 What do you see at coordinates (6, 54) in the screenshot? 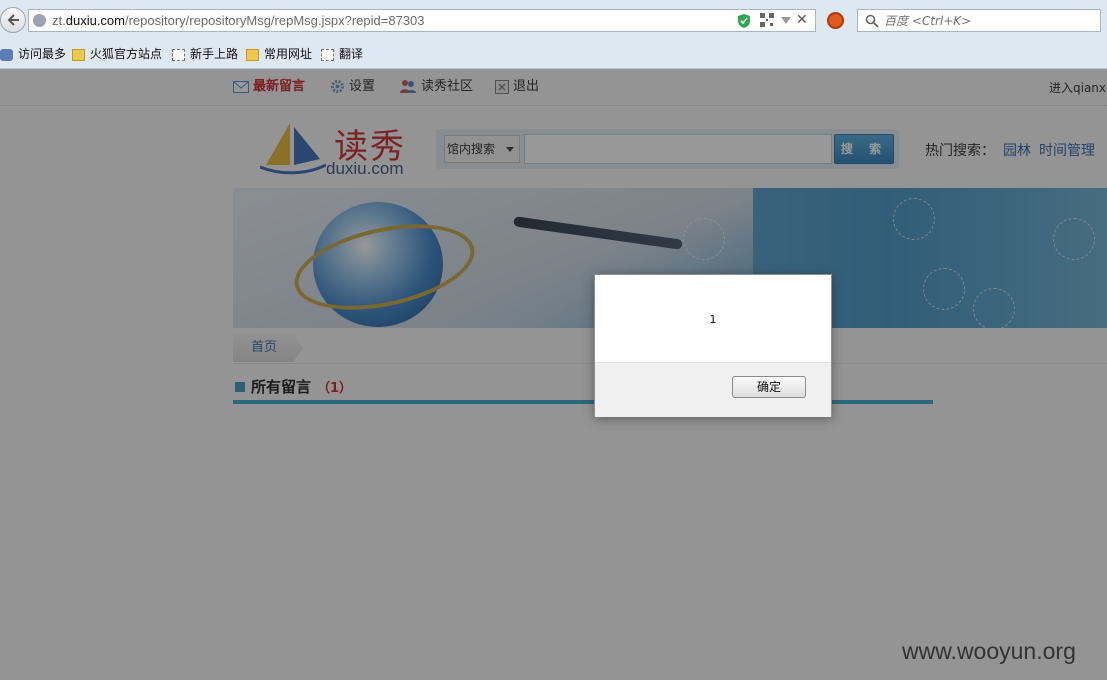
I see `most-visited-icon` at bounding box center [6, 54].